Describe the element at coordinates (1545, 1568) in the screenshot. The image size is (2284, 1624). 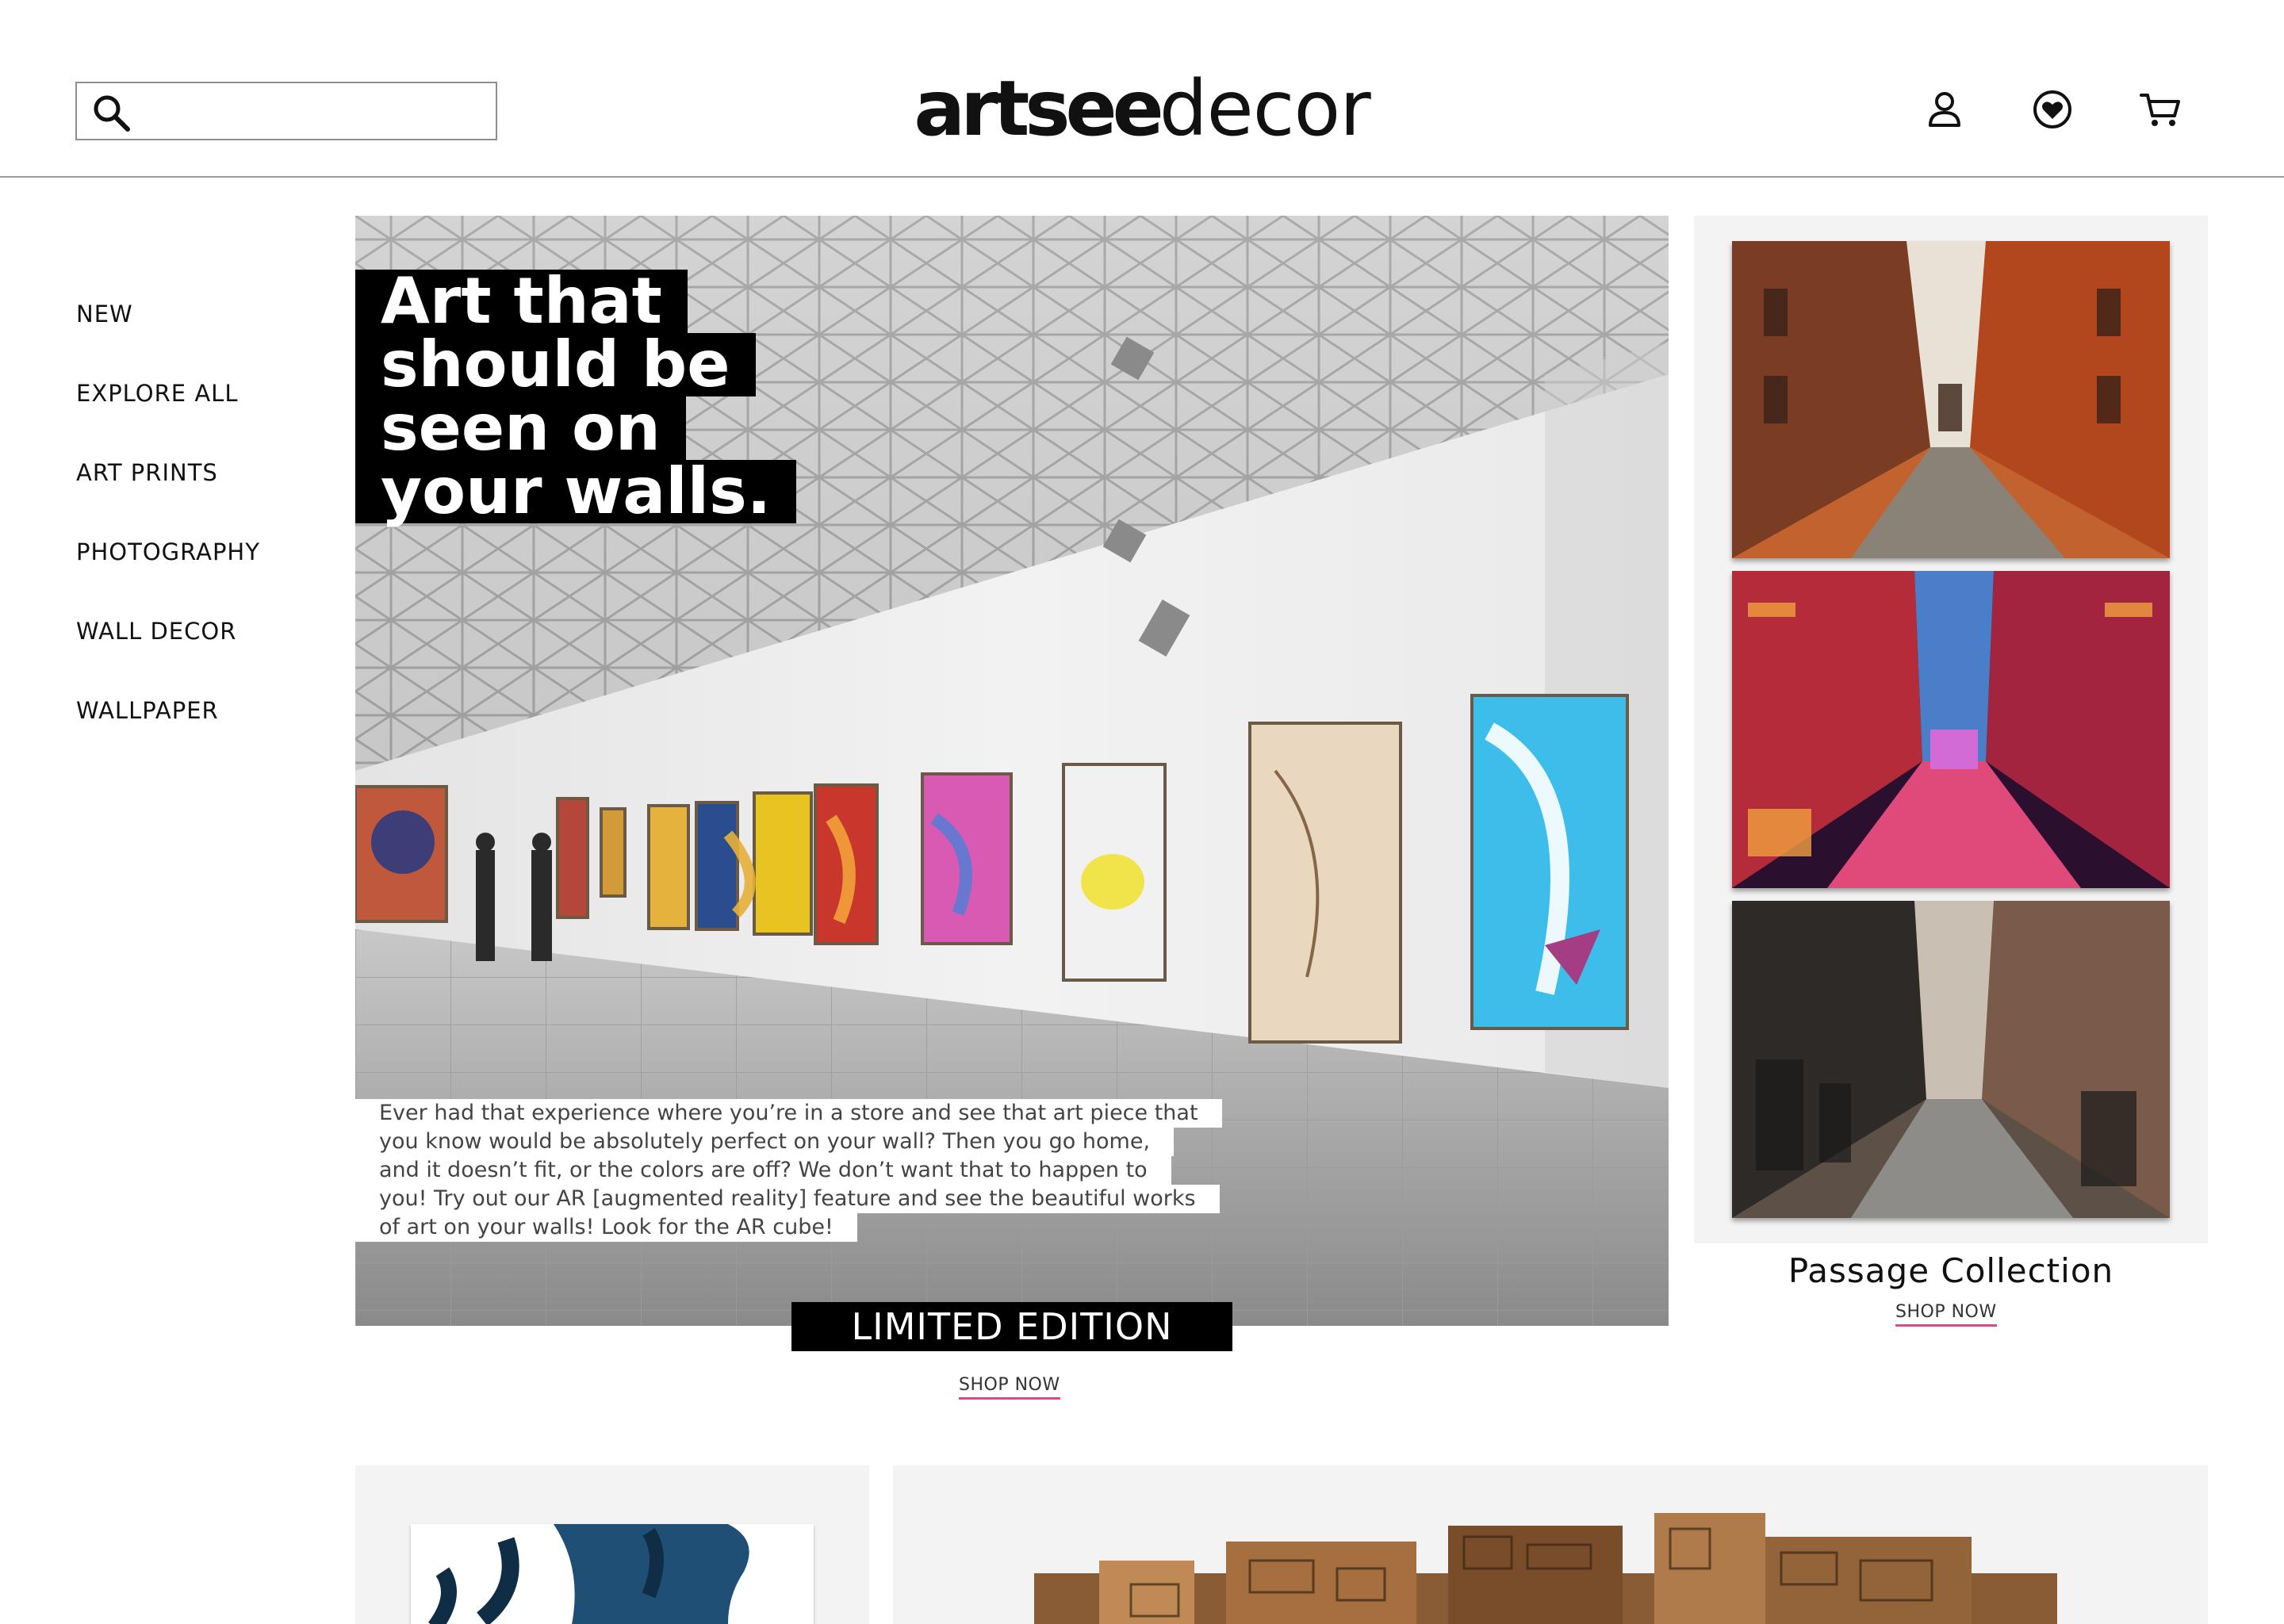
I see `product-image-wood-blocks` at that location.